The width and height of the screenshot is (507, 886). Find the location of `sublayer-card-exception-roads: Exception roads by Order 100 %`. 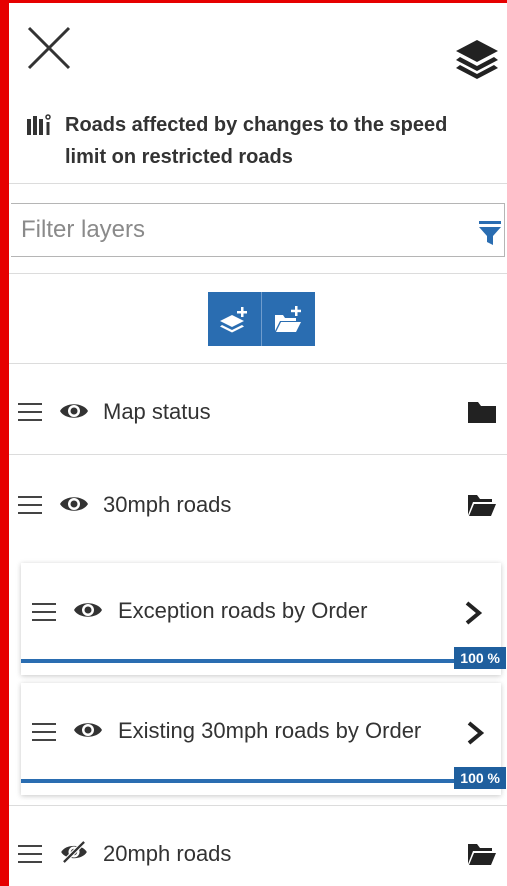

sublayer-card-exception-roads: Exception roads by Order 100 % is located at coordinates (263, 619).